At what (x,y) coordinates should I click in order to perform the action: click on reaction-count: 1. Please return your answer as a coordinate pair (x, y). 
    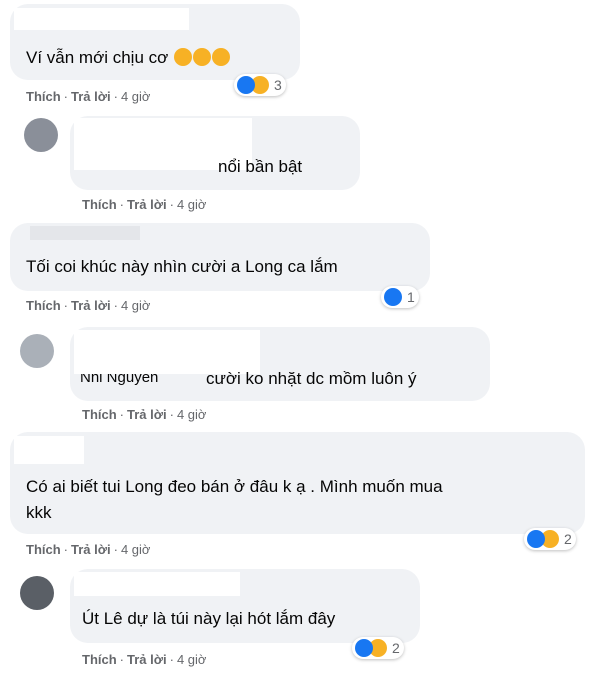
    Looking at the image, I should click on (411, 297).